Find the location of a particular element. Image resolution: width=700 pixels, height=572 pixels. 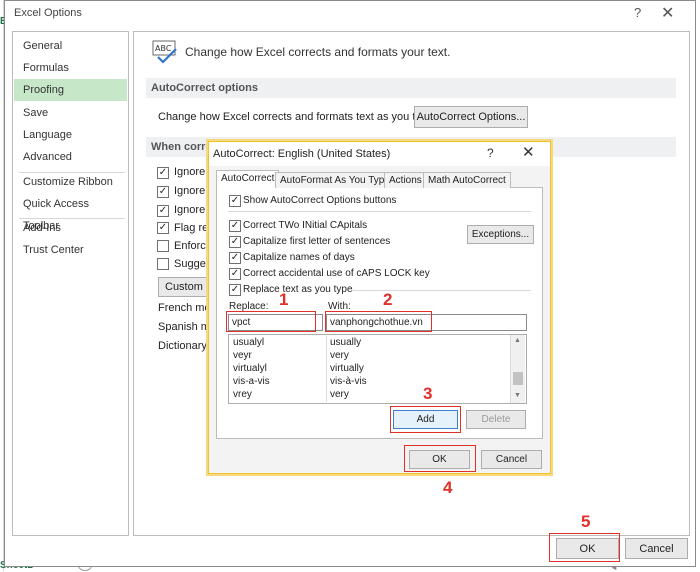

show-buttons-label: Show AutoCorrect Options buttons is located at coordinates (320, 200).